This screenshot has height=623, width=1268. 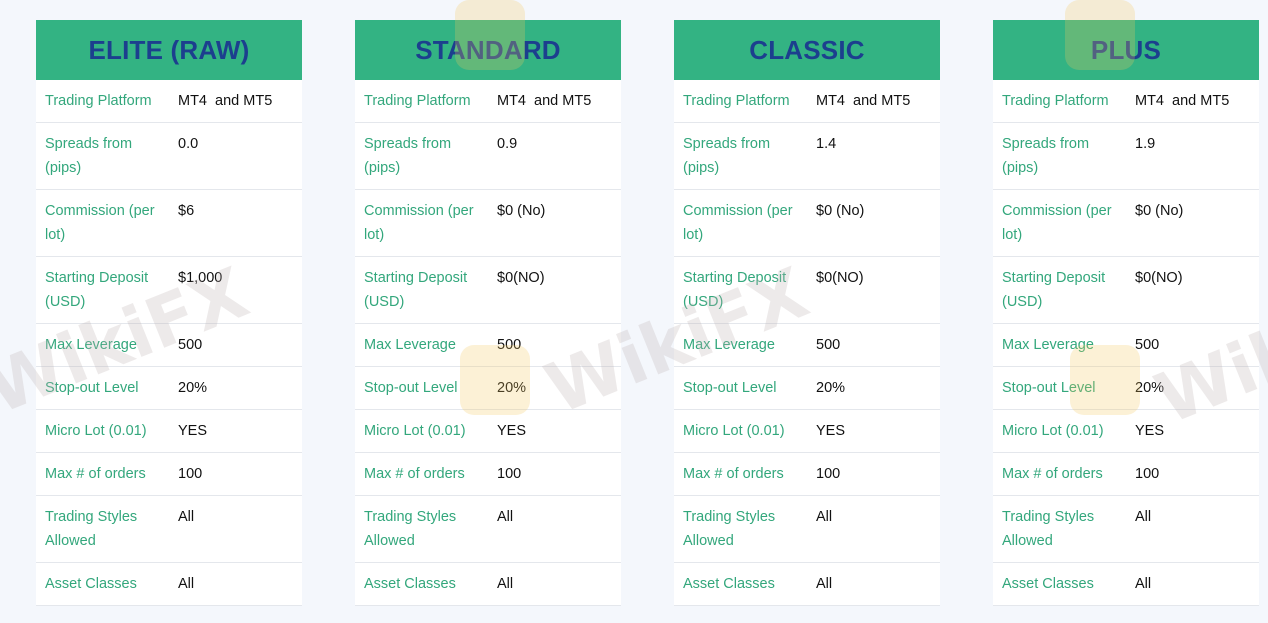 I want to click on row-value: $6, so click(x=186, y=211).